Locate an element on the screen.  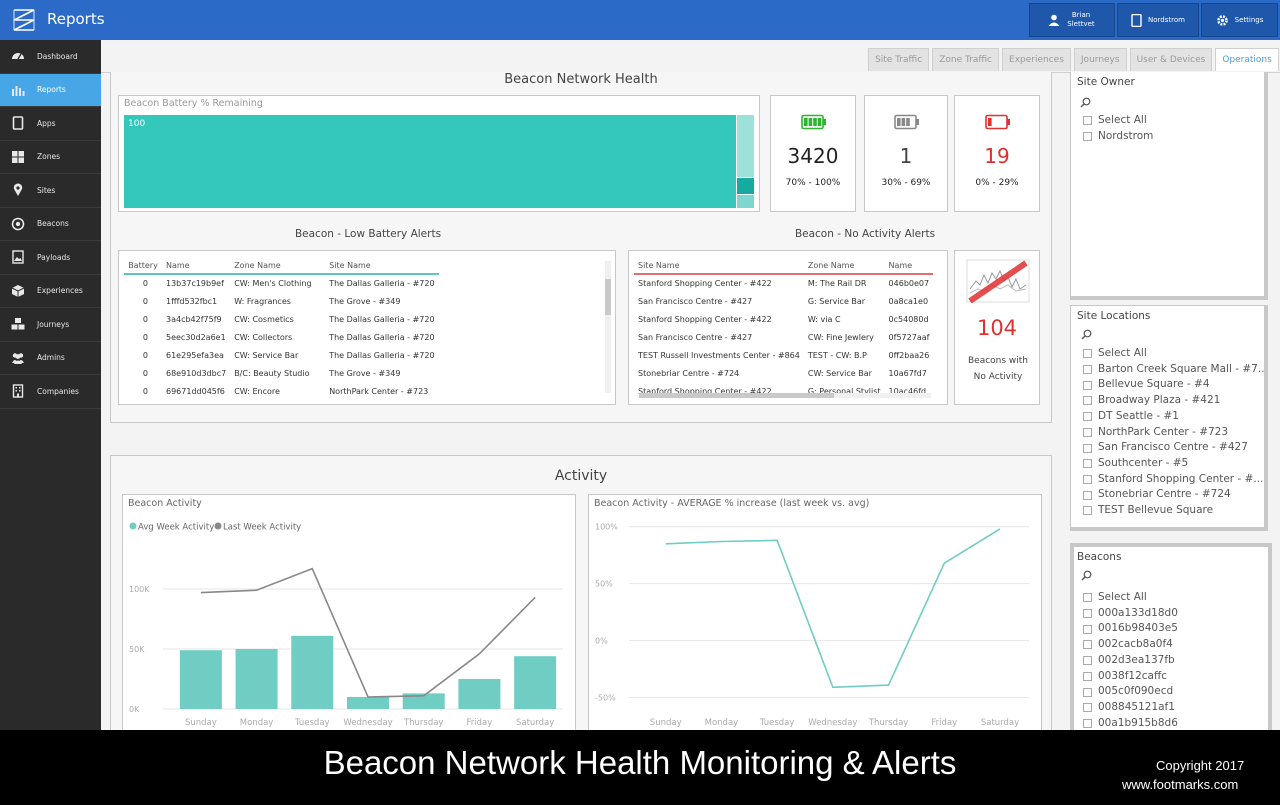
slicer-option: Broadway Plaza - #421 is located at coordinates (1173, 401).